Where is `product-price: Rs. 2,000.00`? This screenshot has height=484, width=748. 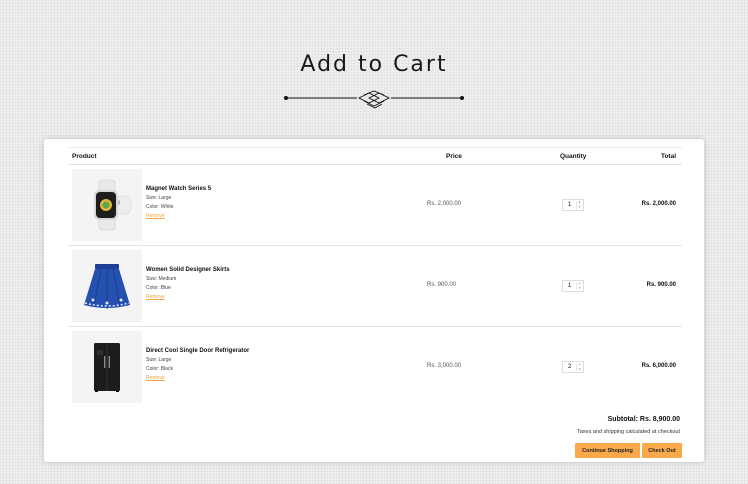
product-price: Rs. 2,000.00 is located at coordinates (444, 204).